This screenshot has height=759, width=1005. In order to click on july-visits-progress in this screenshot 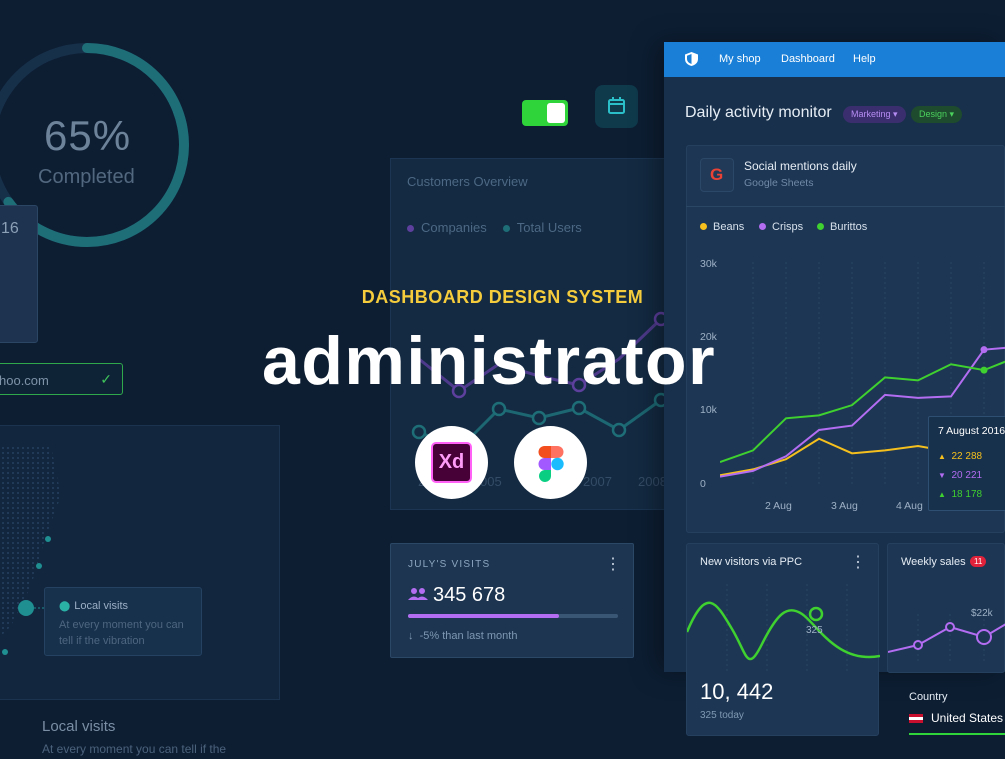, I will do `click(513, 616)`.